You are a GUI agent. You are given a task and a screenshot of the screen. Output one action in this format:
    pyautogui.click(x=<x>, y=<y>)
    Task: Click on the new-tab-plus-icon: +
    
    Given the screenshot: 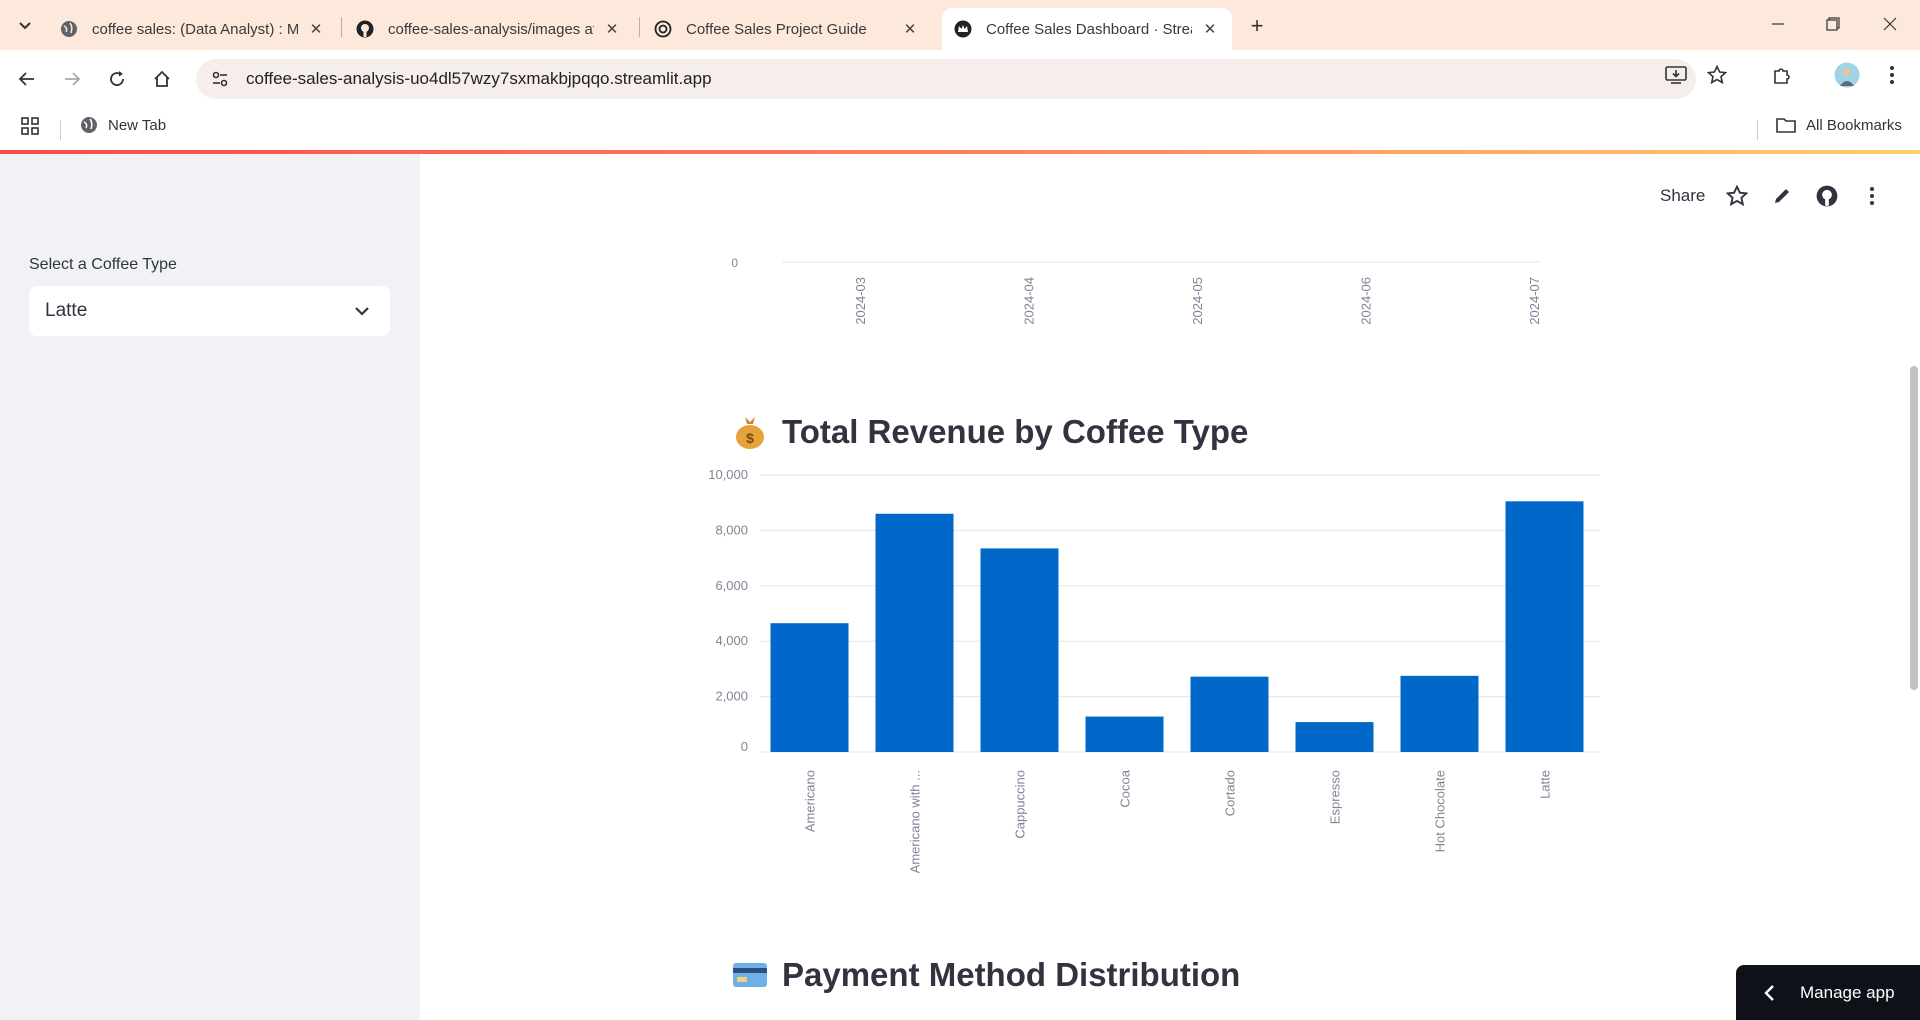 What is the action you would take?
    pyautogui.click(x=1257, y=26)
    